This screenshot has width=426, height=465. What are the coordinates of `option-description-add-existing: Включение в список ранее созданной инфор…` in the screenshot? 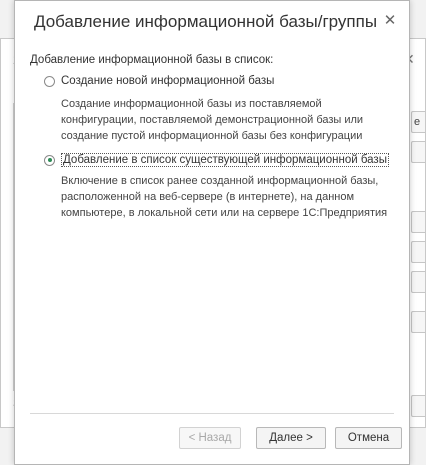 It's located at (224, 197).